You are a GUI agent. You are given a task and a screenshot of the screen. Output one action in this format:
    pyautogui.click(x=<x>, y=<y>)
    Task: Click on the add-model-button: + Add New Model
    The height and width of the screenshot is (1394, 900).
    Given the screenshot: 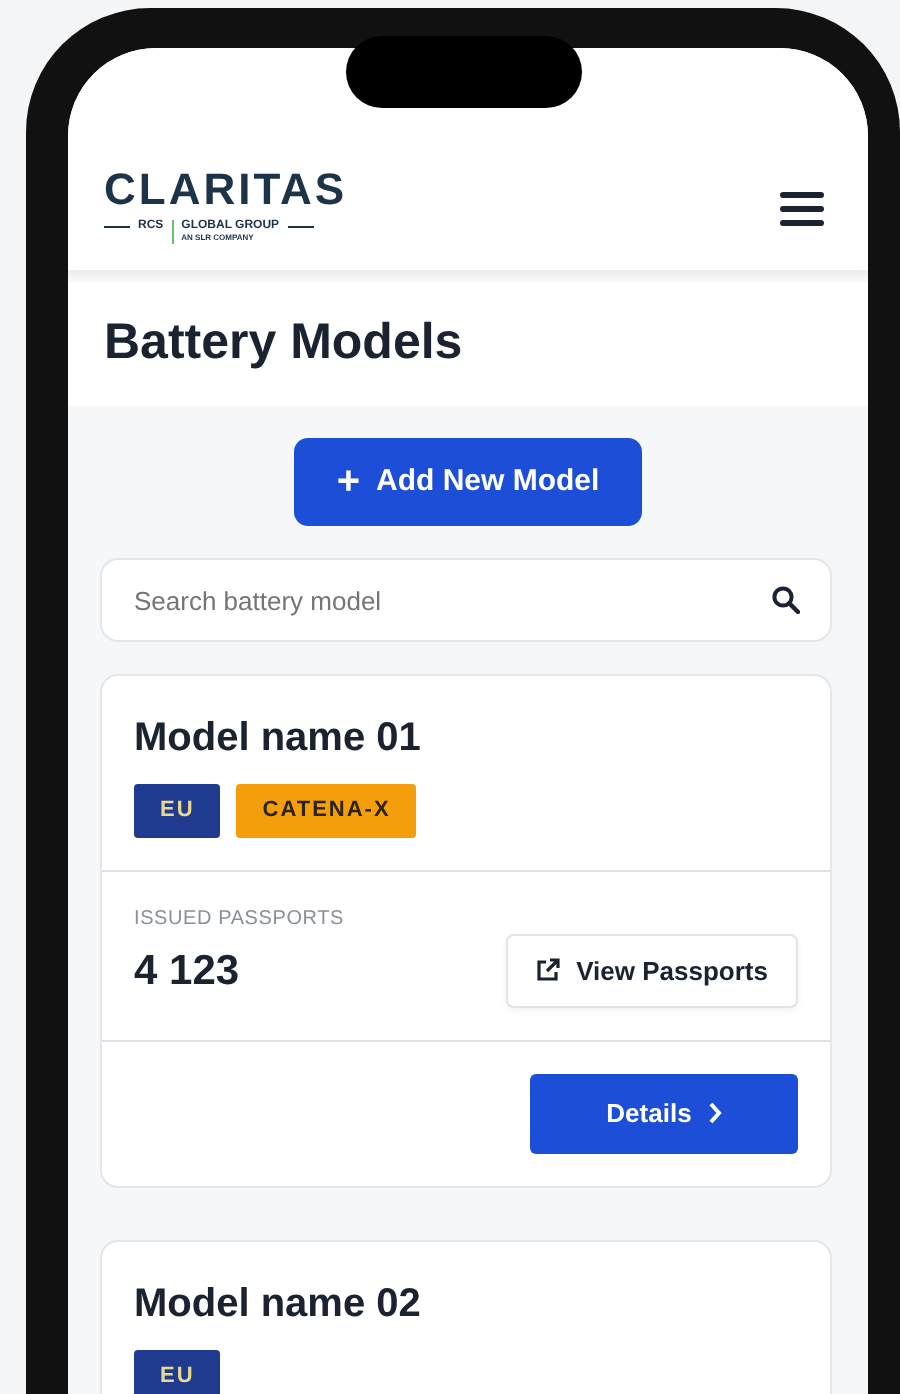 What is the action you would take?
    pyautogui.click(x=468, y=481)
    